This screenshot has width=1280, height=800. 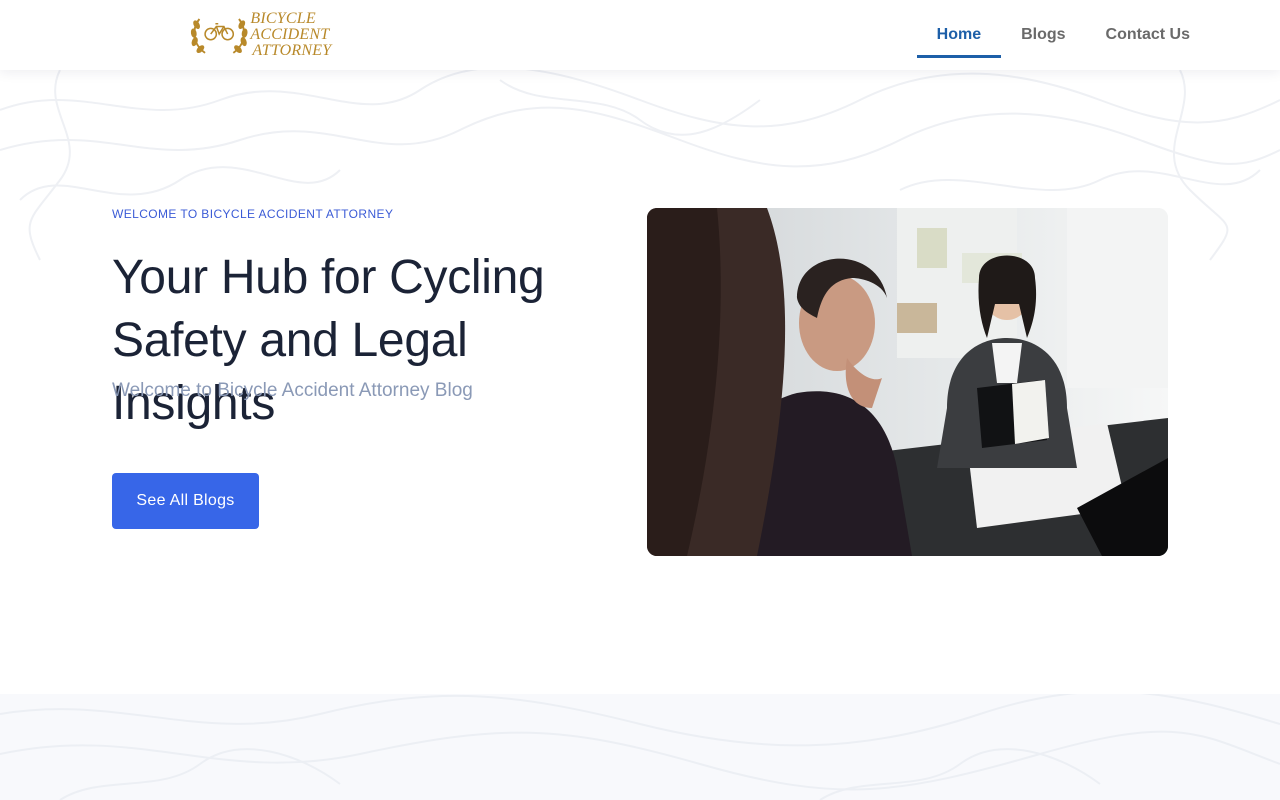 I want to click on topographic-pattern-lower, so click(x=640, y=747).